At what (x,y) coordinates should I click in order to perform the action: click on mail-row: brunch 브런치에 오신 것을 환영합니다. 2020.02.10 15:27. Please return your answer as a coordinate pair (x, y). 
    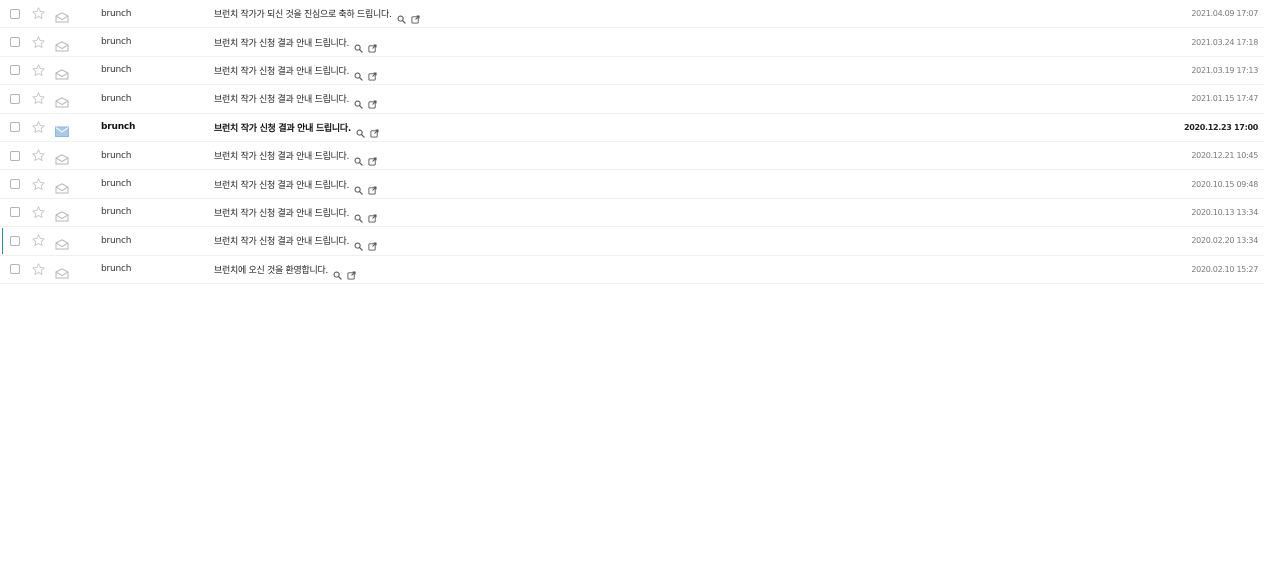
    Looking at the image, I should click on (632, 270).